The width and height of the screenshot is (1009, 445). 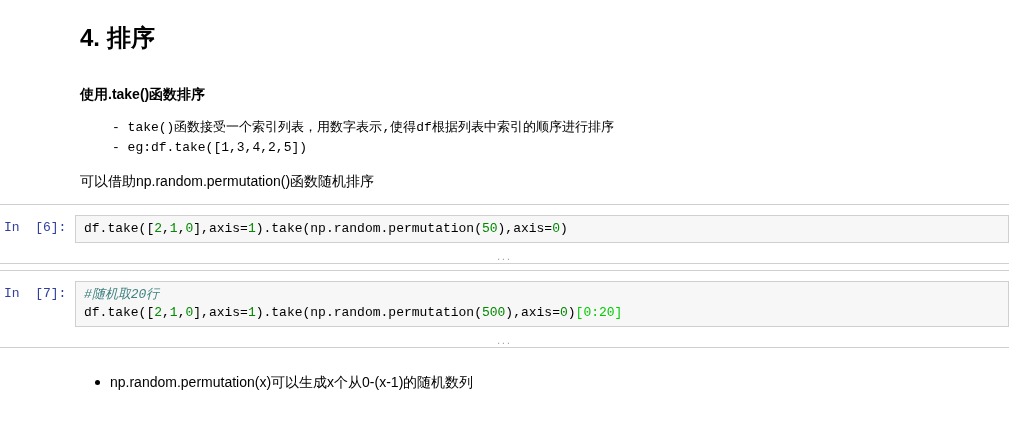 I want to click on code-input: df.take([2,1,0],axis=1).take(np.random.permutation(50),axis=0), so click(x=542, y=229).